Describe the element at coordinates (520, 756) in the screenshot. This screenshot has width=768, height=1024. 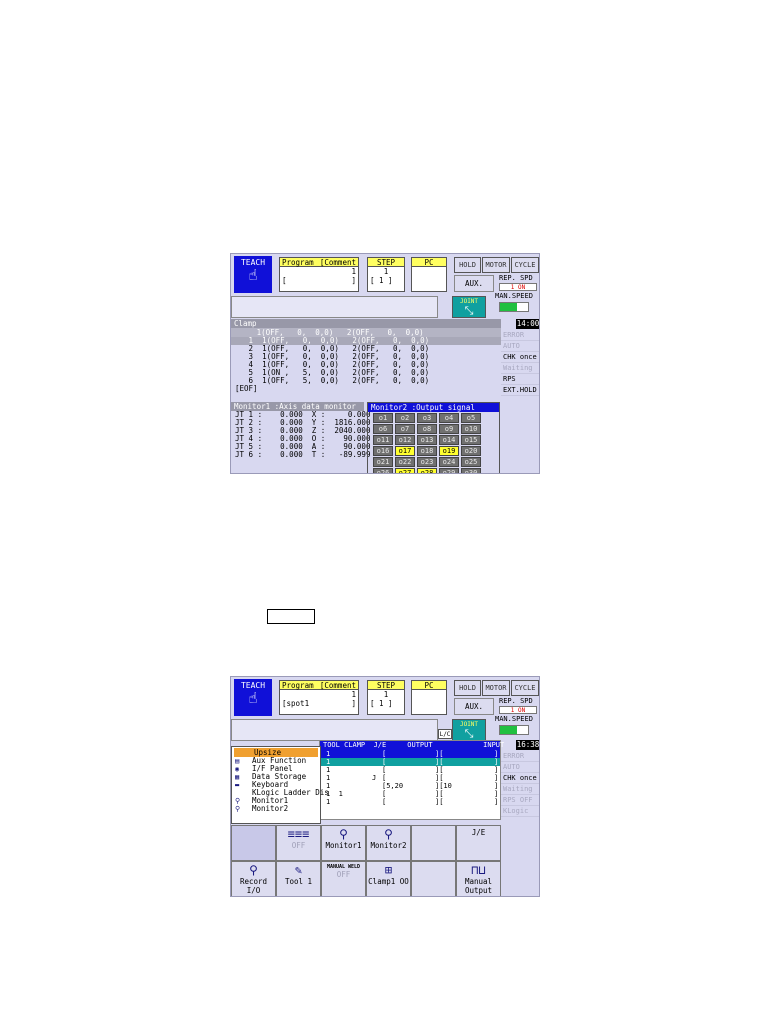
I see `status-error: ERROR` at that location.